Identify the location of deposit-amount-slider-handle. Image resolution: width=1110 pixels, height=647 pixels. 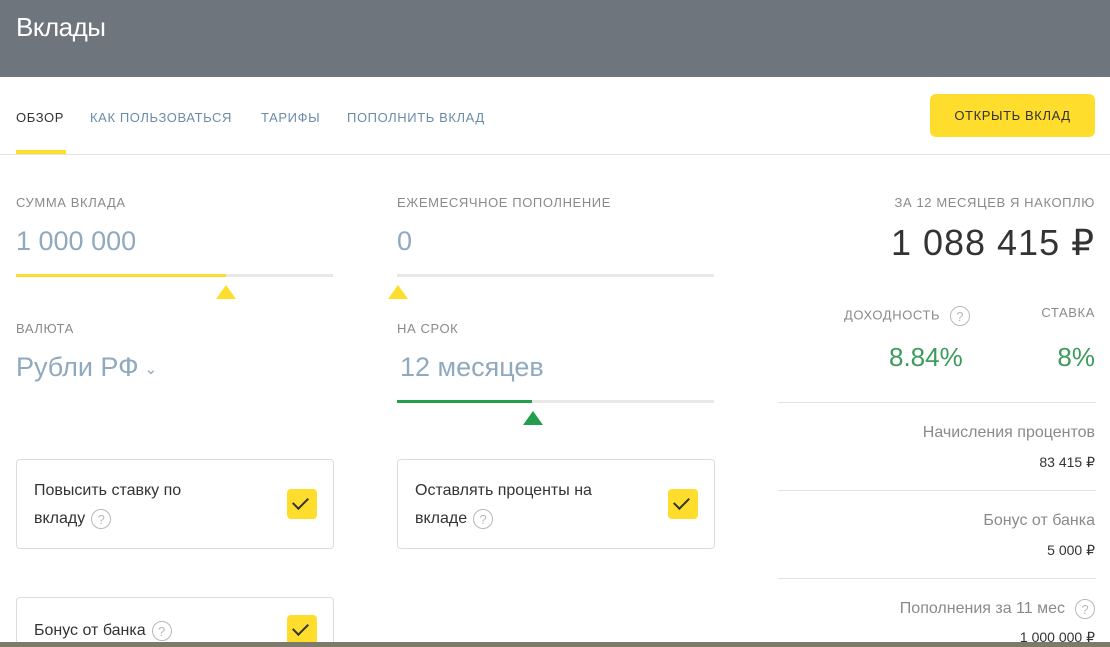
(226, 292).